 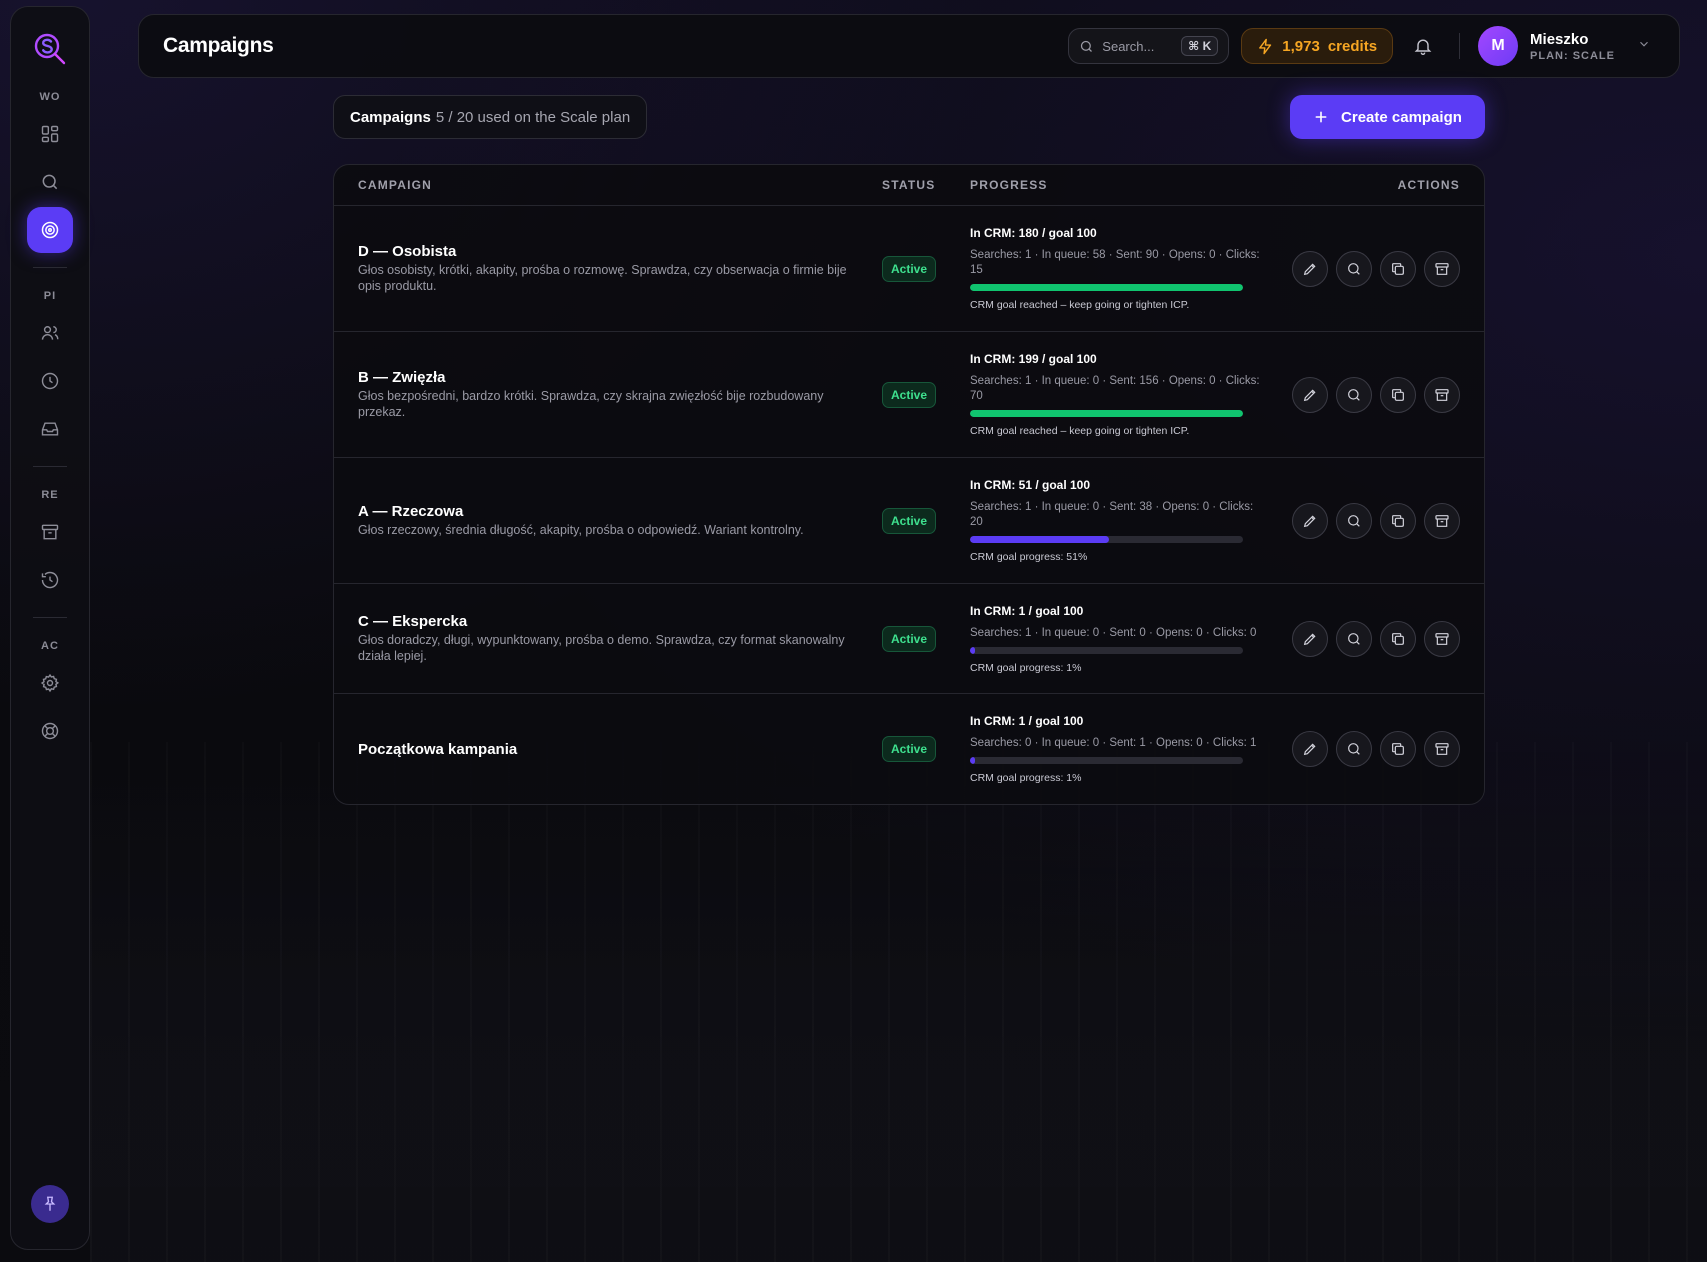 What do you see at coordinates (620, 251) in the screenshot?
I see `campaign-name: D — Osobista` at bounding box center [620, 251].